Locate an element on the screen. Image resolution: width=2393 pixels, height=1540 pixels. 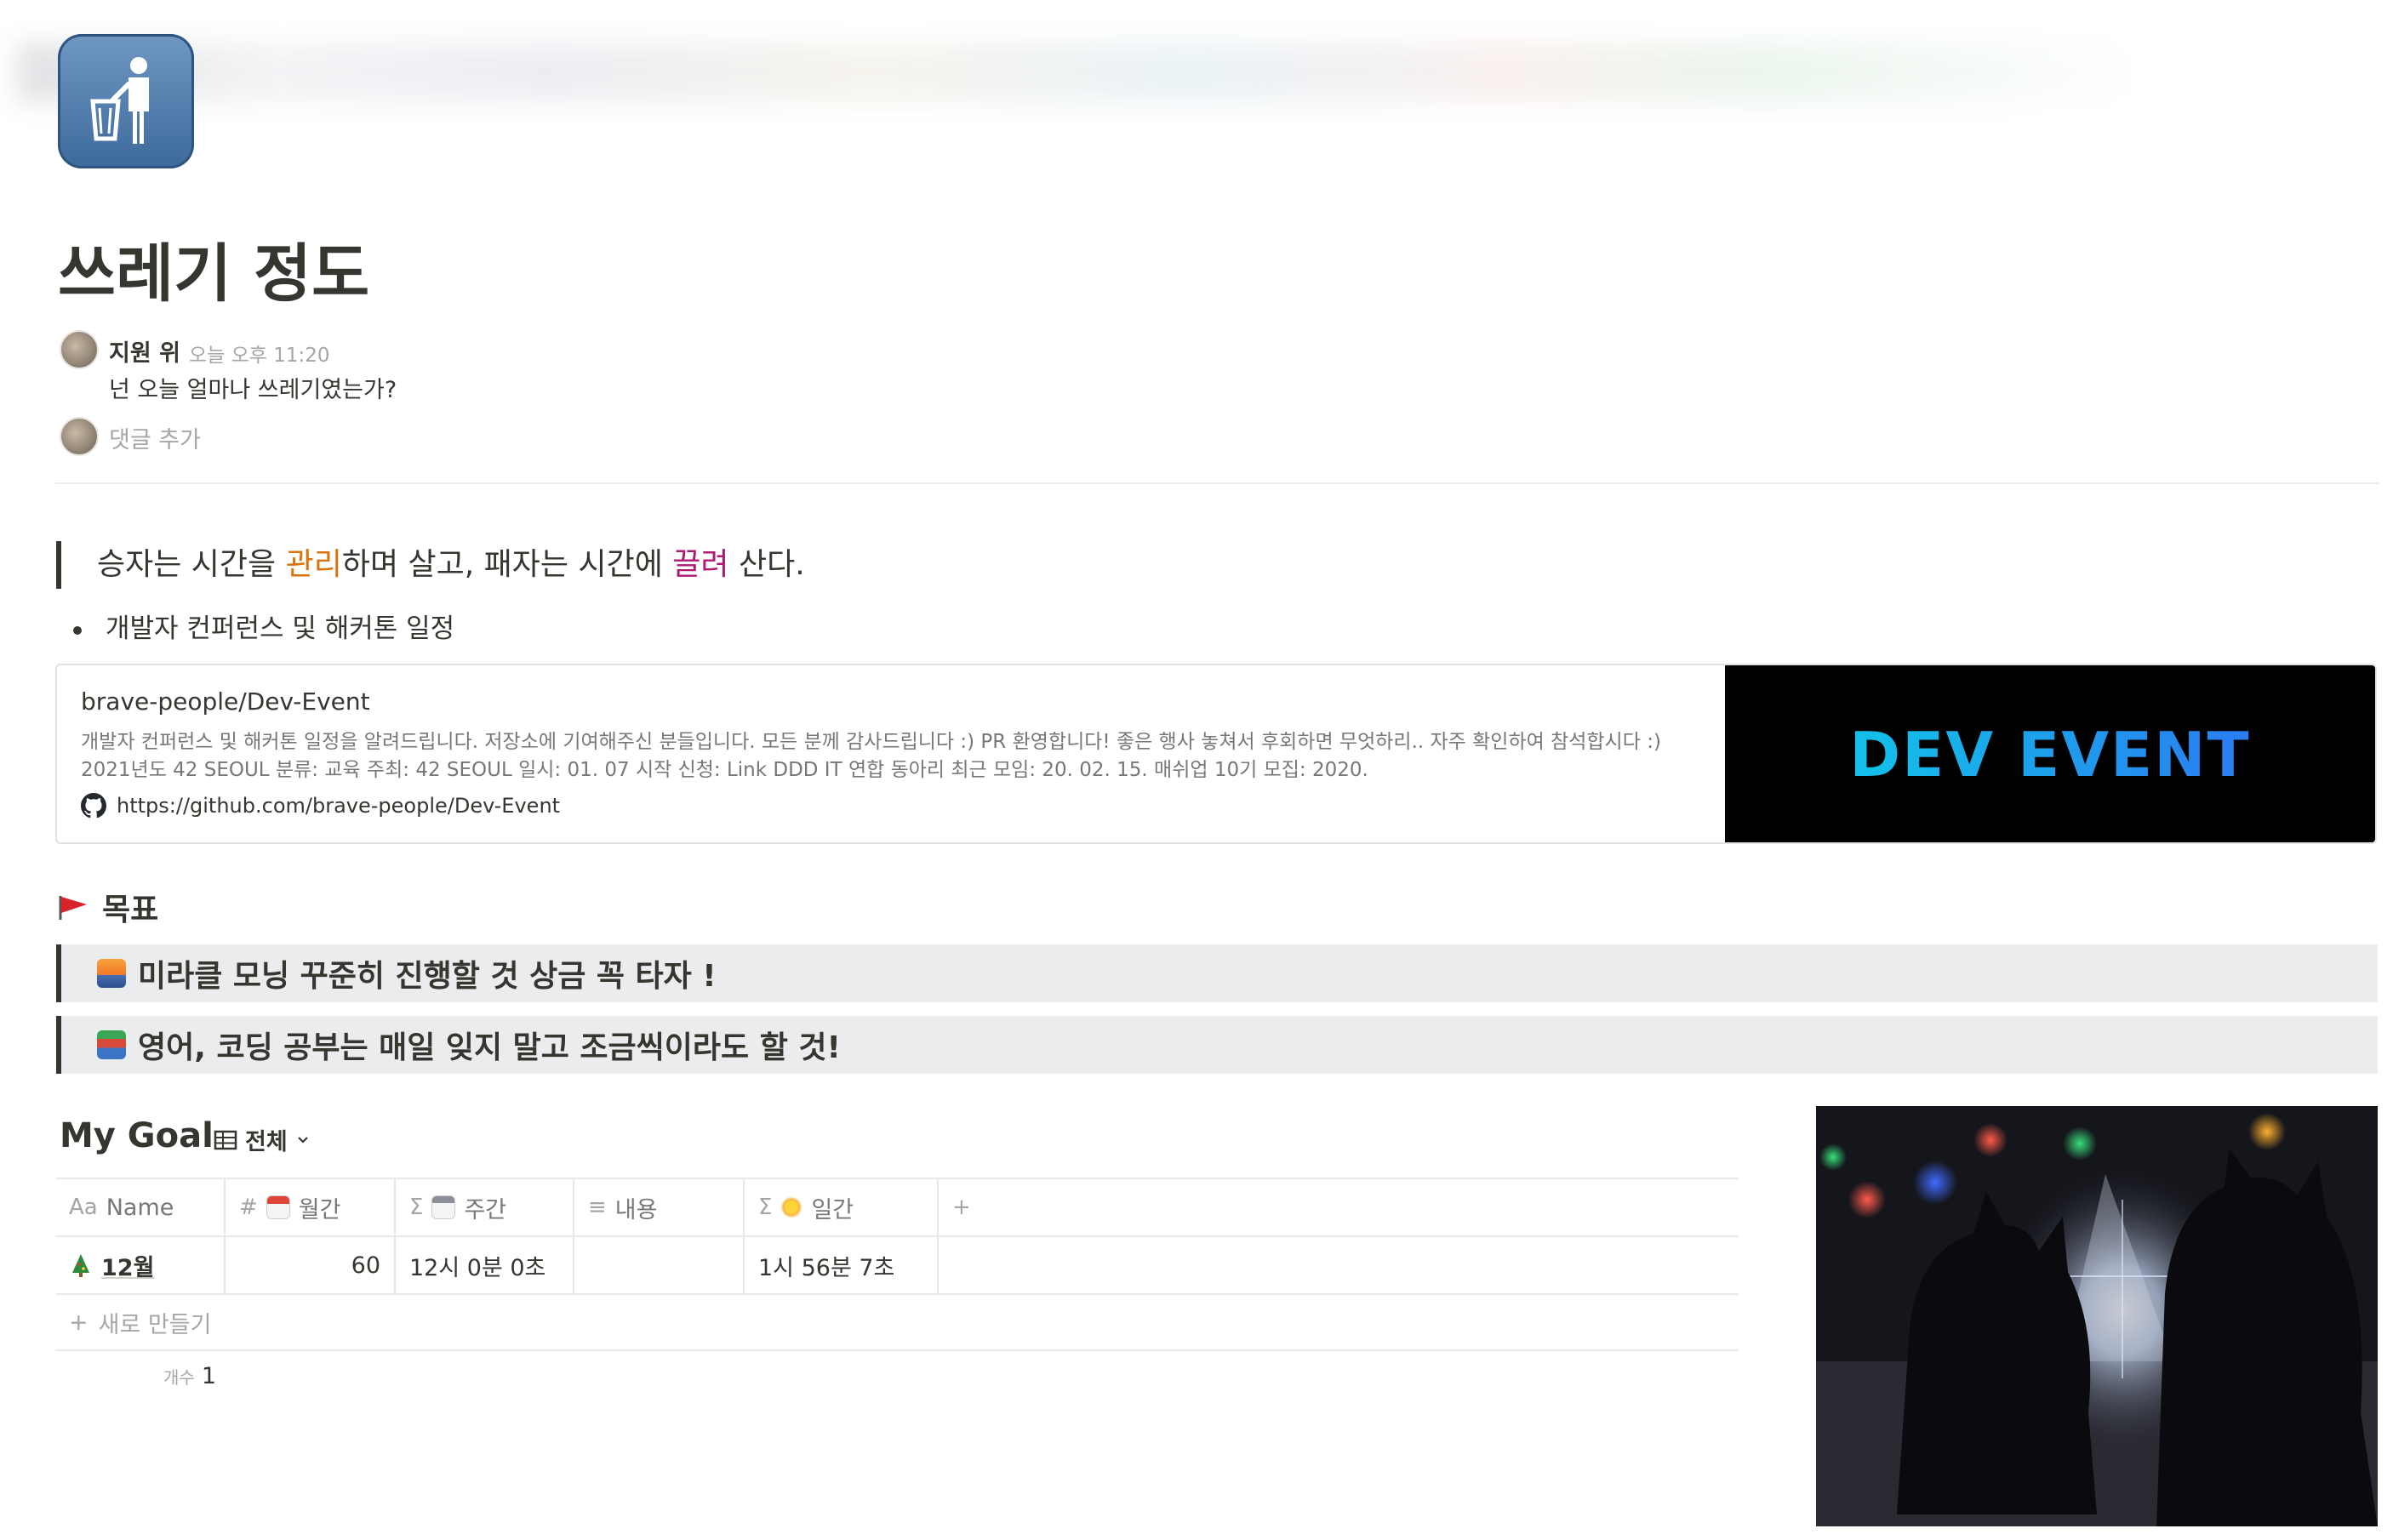
new-row-button: + 새로 만들기 is located at coordinates (897, 1323).